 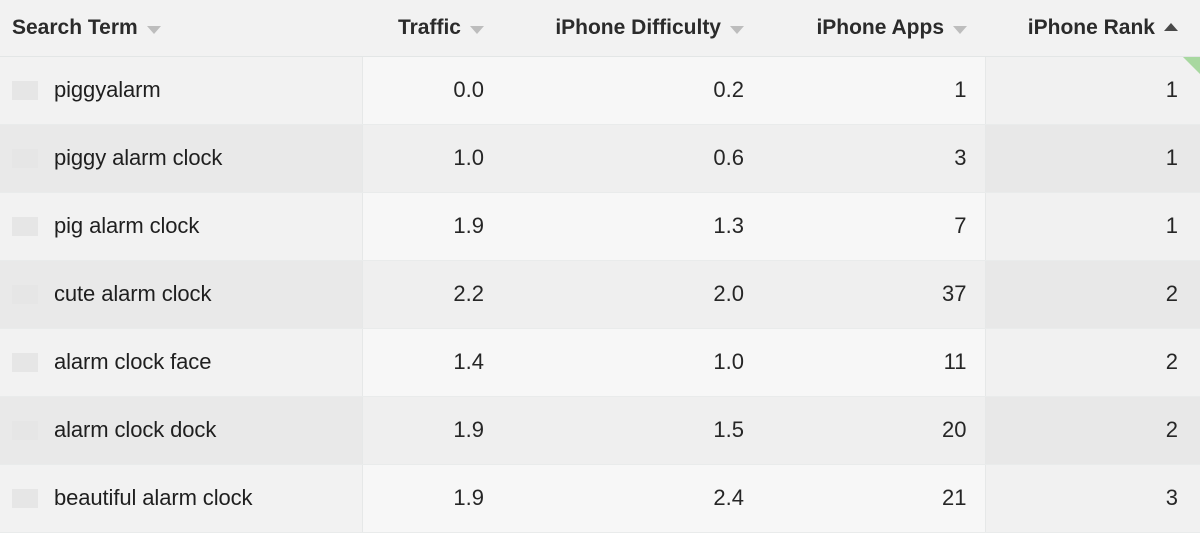 I want to click on cell-search-term: beautiful alarm clock, so click(x=181, y=498).